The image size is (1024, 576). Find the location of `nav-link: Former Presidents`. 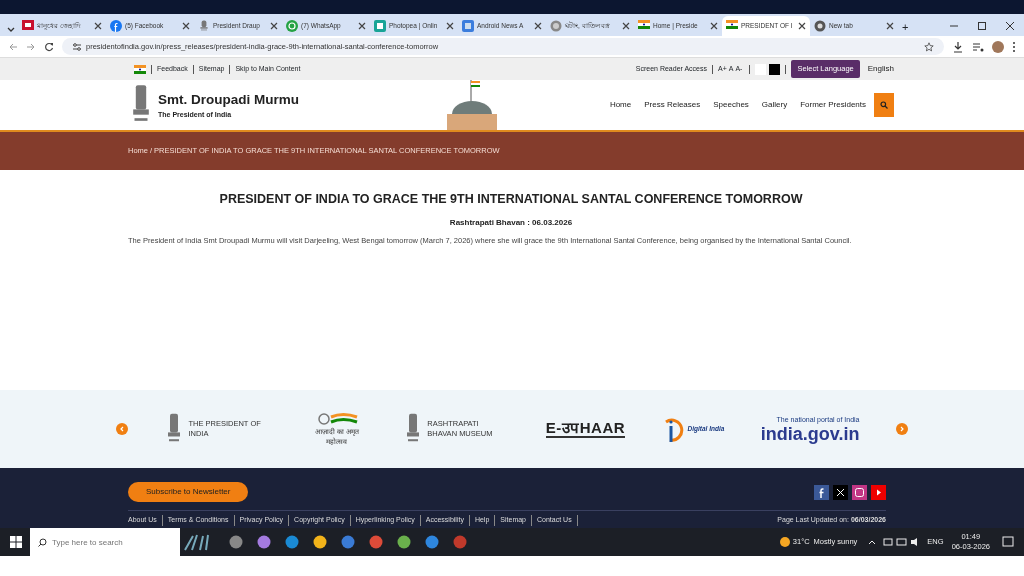

nav-link: Former Presidents is located at coordinates (833, 105).